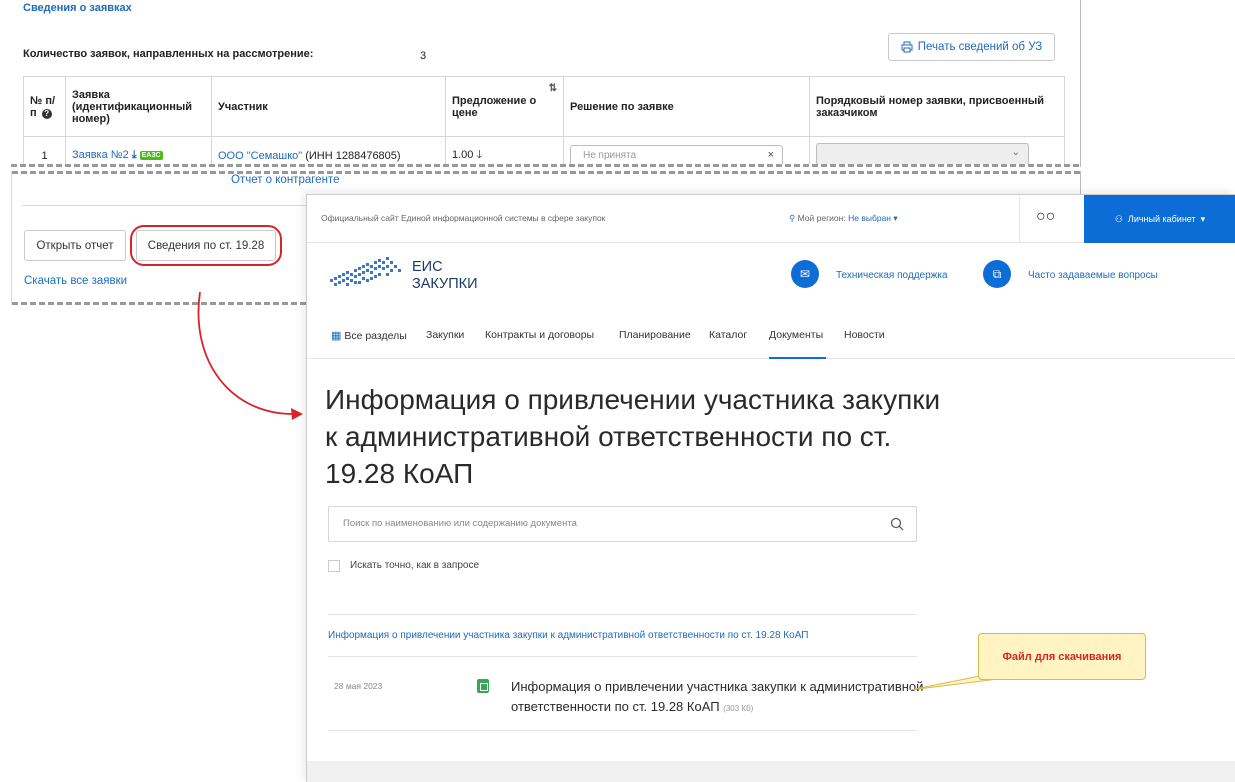 This screenshot has height=782, width=1235. I want to click on nav-label: Все разделы, so click(375, 336).